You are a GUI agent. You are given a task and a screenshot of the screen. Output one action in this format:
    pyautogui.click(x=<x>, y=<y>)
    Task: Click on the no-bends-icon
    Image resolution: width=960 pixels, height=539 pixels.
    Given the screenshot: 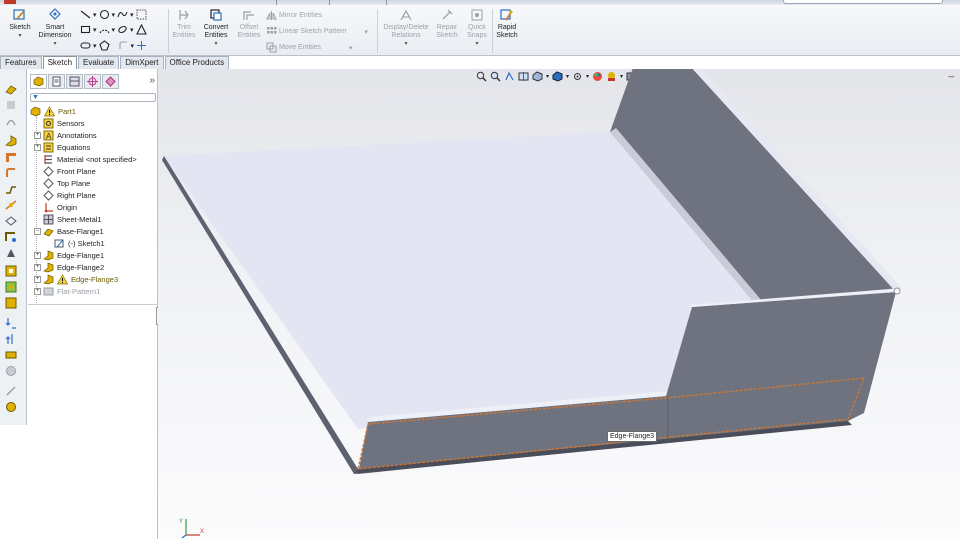 What is the action you would take?
    pyautogui.click(x=11, y=371)
    